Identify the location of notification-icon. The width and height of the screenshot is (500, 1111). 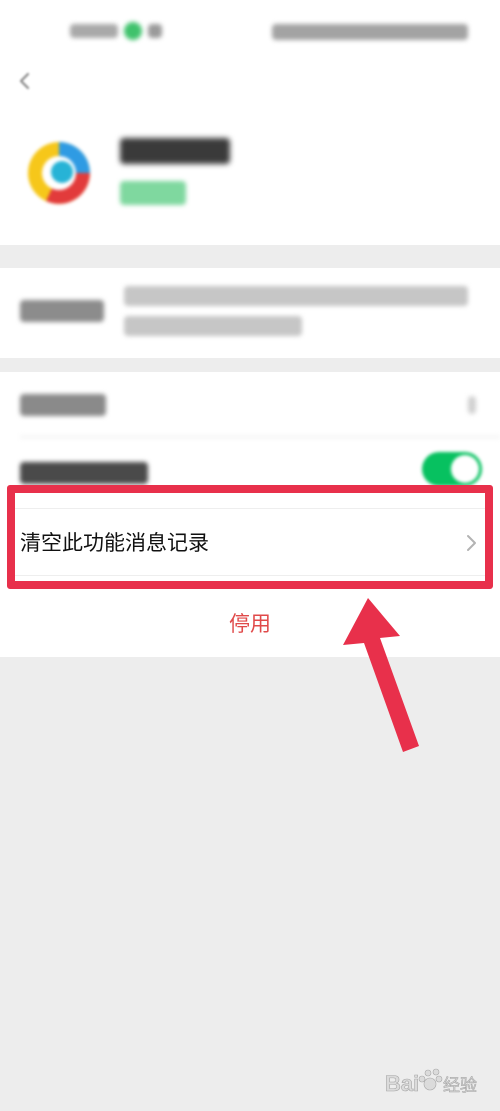
(155, 31).